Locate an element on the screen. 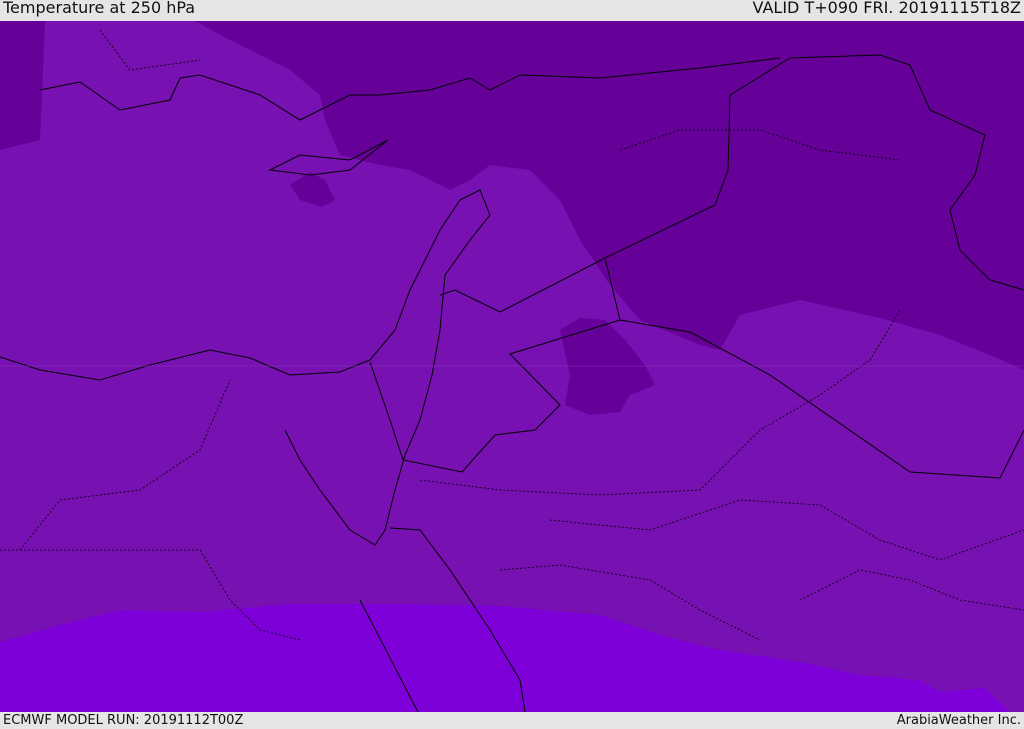  model-run: ECMWF MODEL RUN: 20191112T00Z is located at coordinates (123, 720).